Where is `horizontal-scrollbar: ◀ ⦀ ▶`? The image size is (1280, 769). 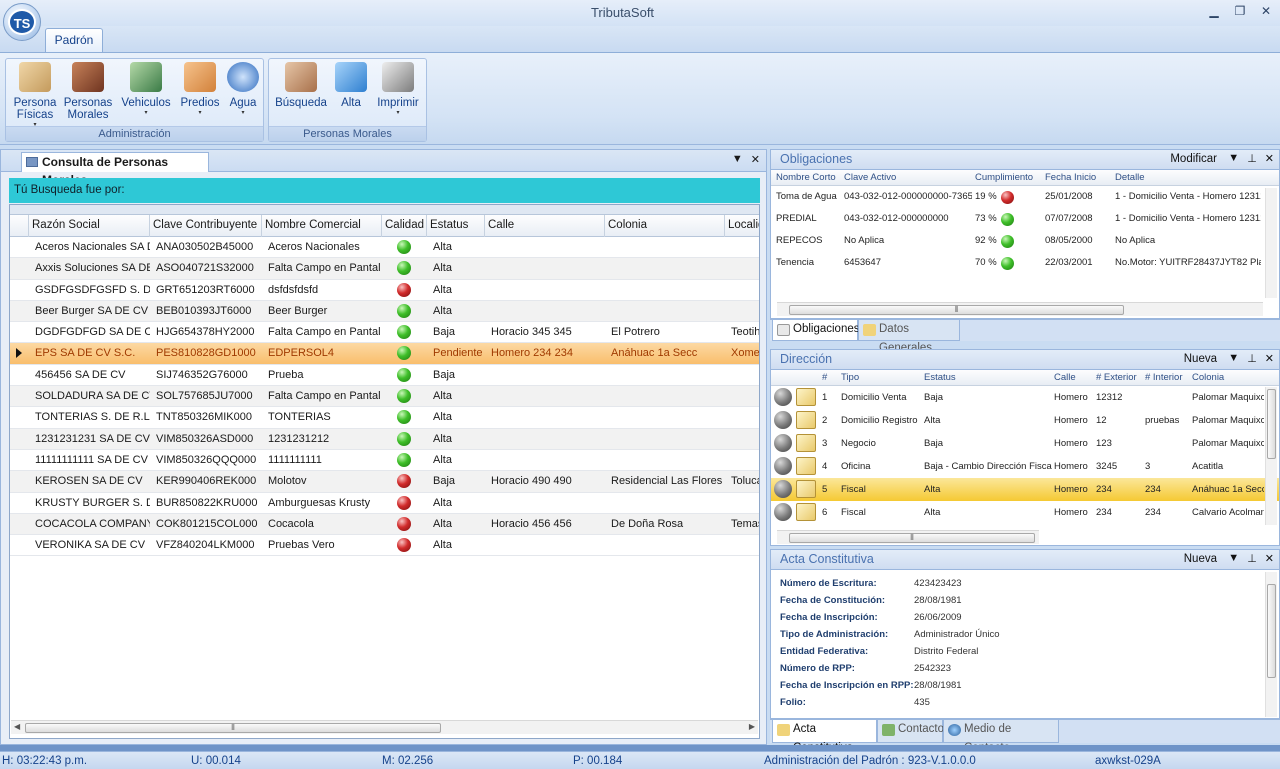
horizontal-scrollbar: ◀ ⦀ ▶ is located at coordinates (384, 727).